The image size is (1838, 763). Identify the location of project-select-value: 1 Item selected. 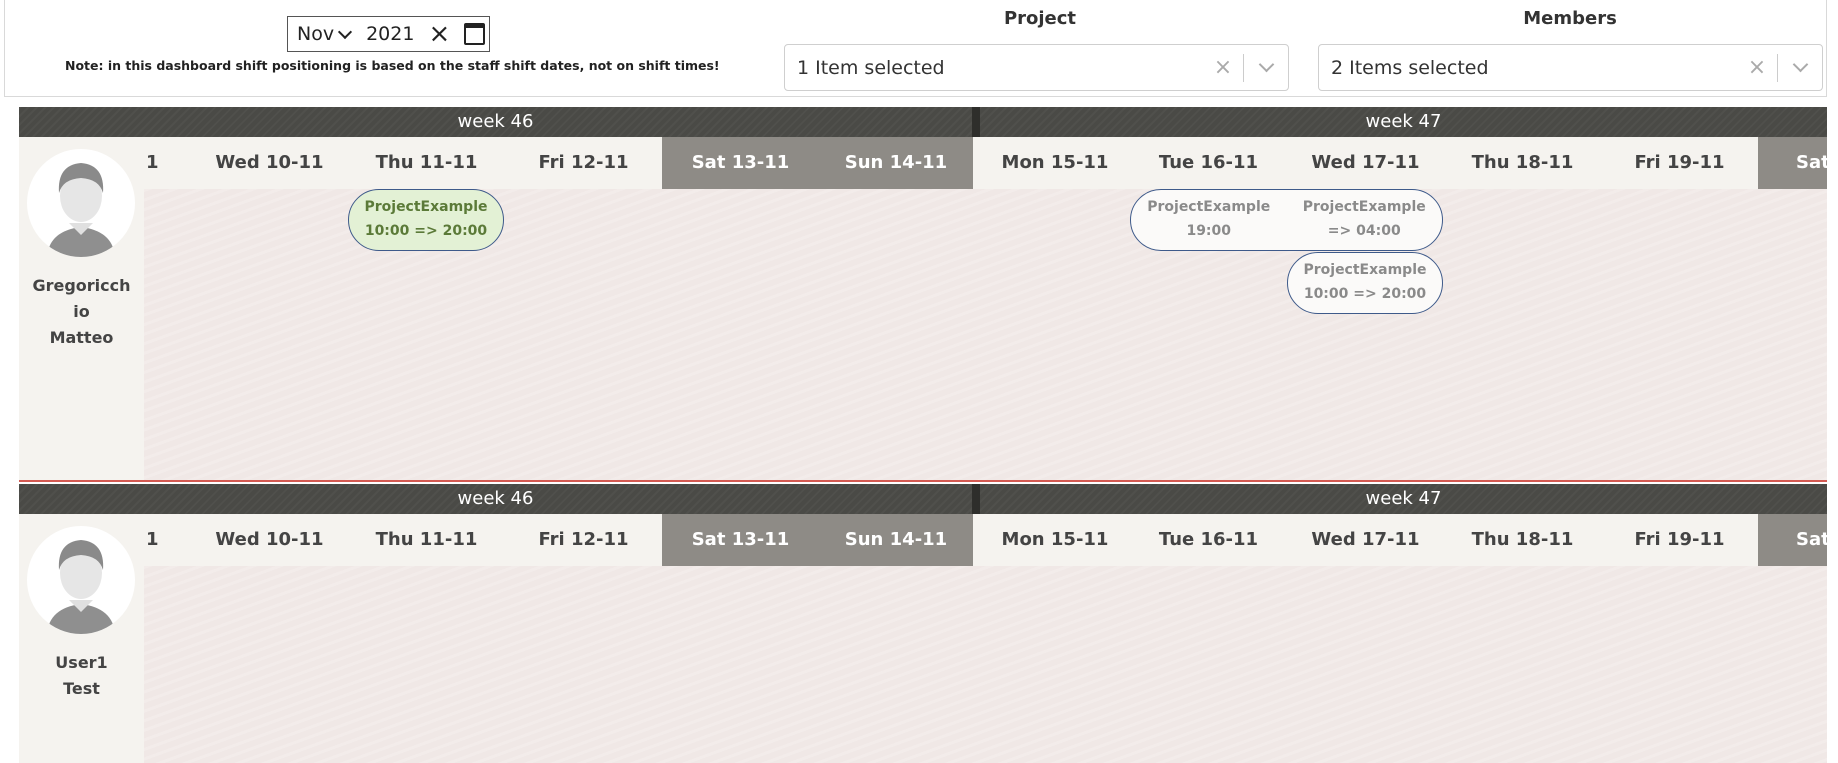
(871, 67).